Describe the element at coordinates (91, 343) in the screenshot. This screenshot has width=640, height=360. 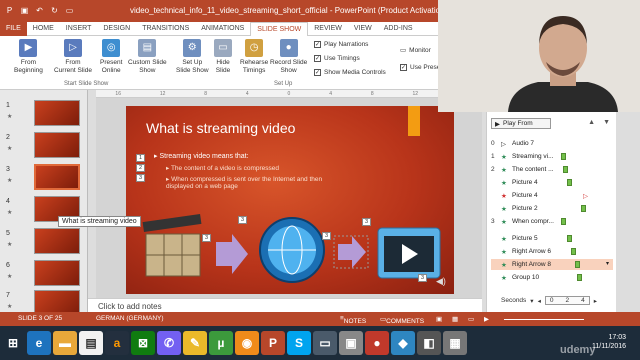
I see `notepad-icon: ▤` at that location.